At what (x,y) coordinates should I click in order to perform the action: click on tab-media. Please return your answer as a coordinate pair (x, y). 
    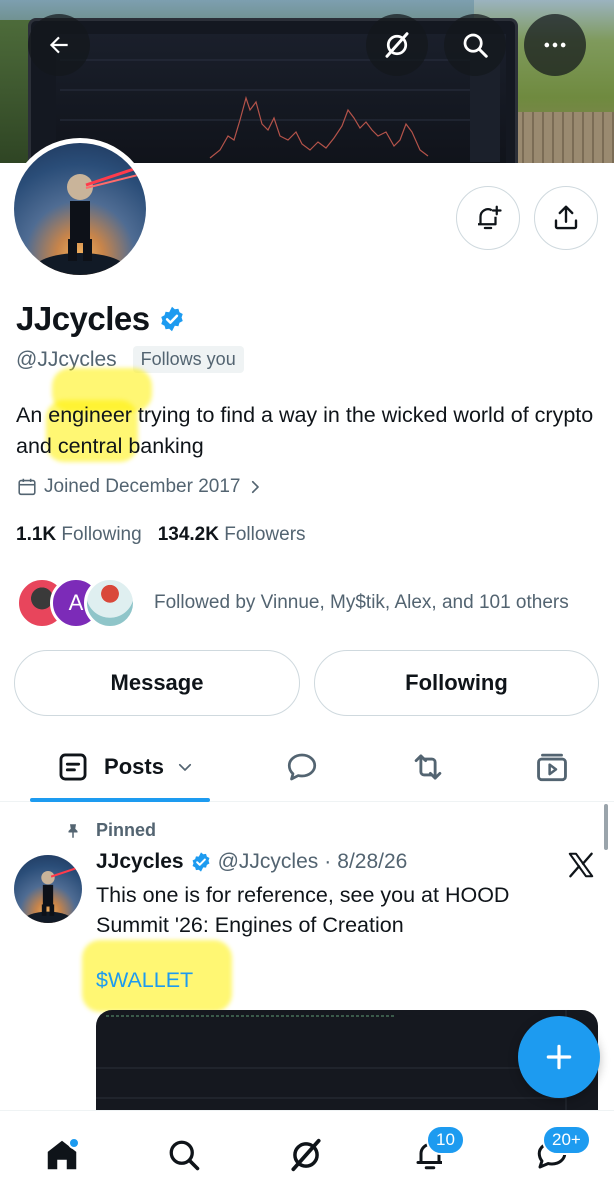
    Looking at the image, I should click on (552, 767).